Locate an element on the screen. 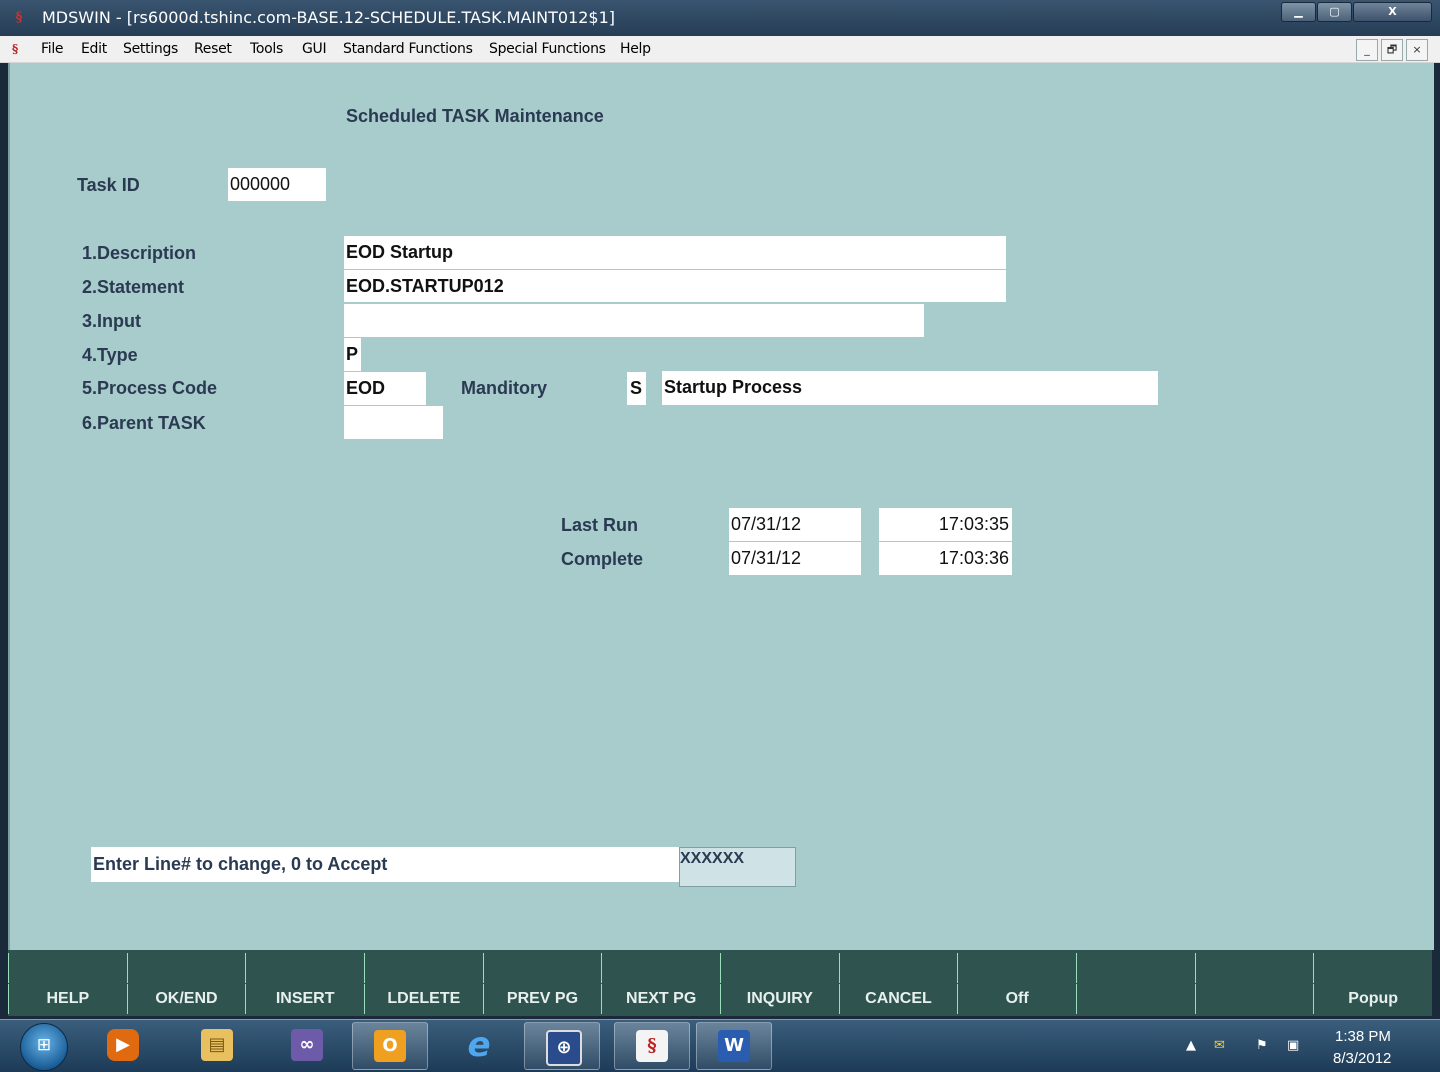 Image resolution: width=1440 pixels, height=1072 pixels. input-label: 3.Input is located at coordinates (111, 321).